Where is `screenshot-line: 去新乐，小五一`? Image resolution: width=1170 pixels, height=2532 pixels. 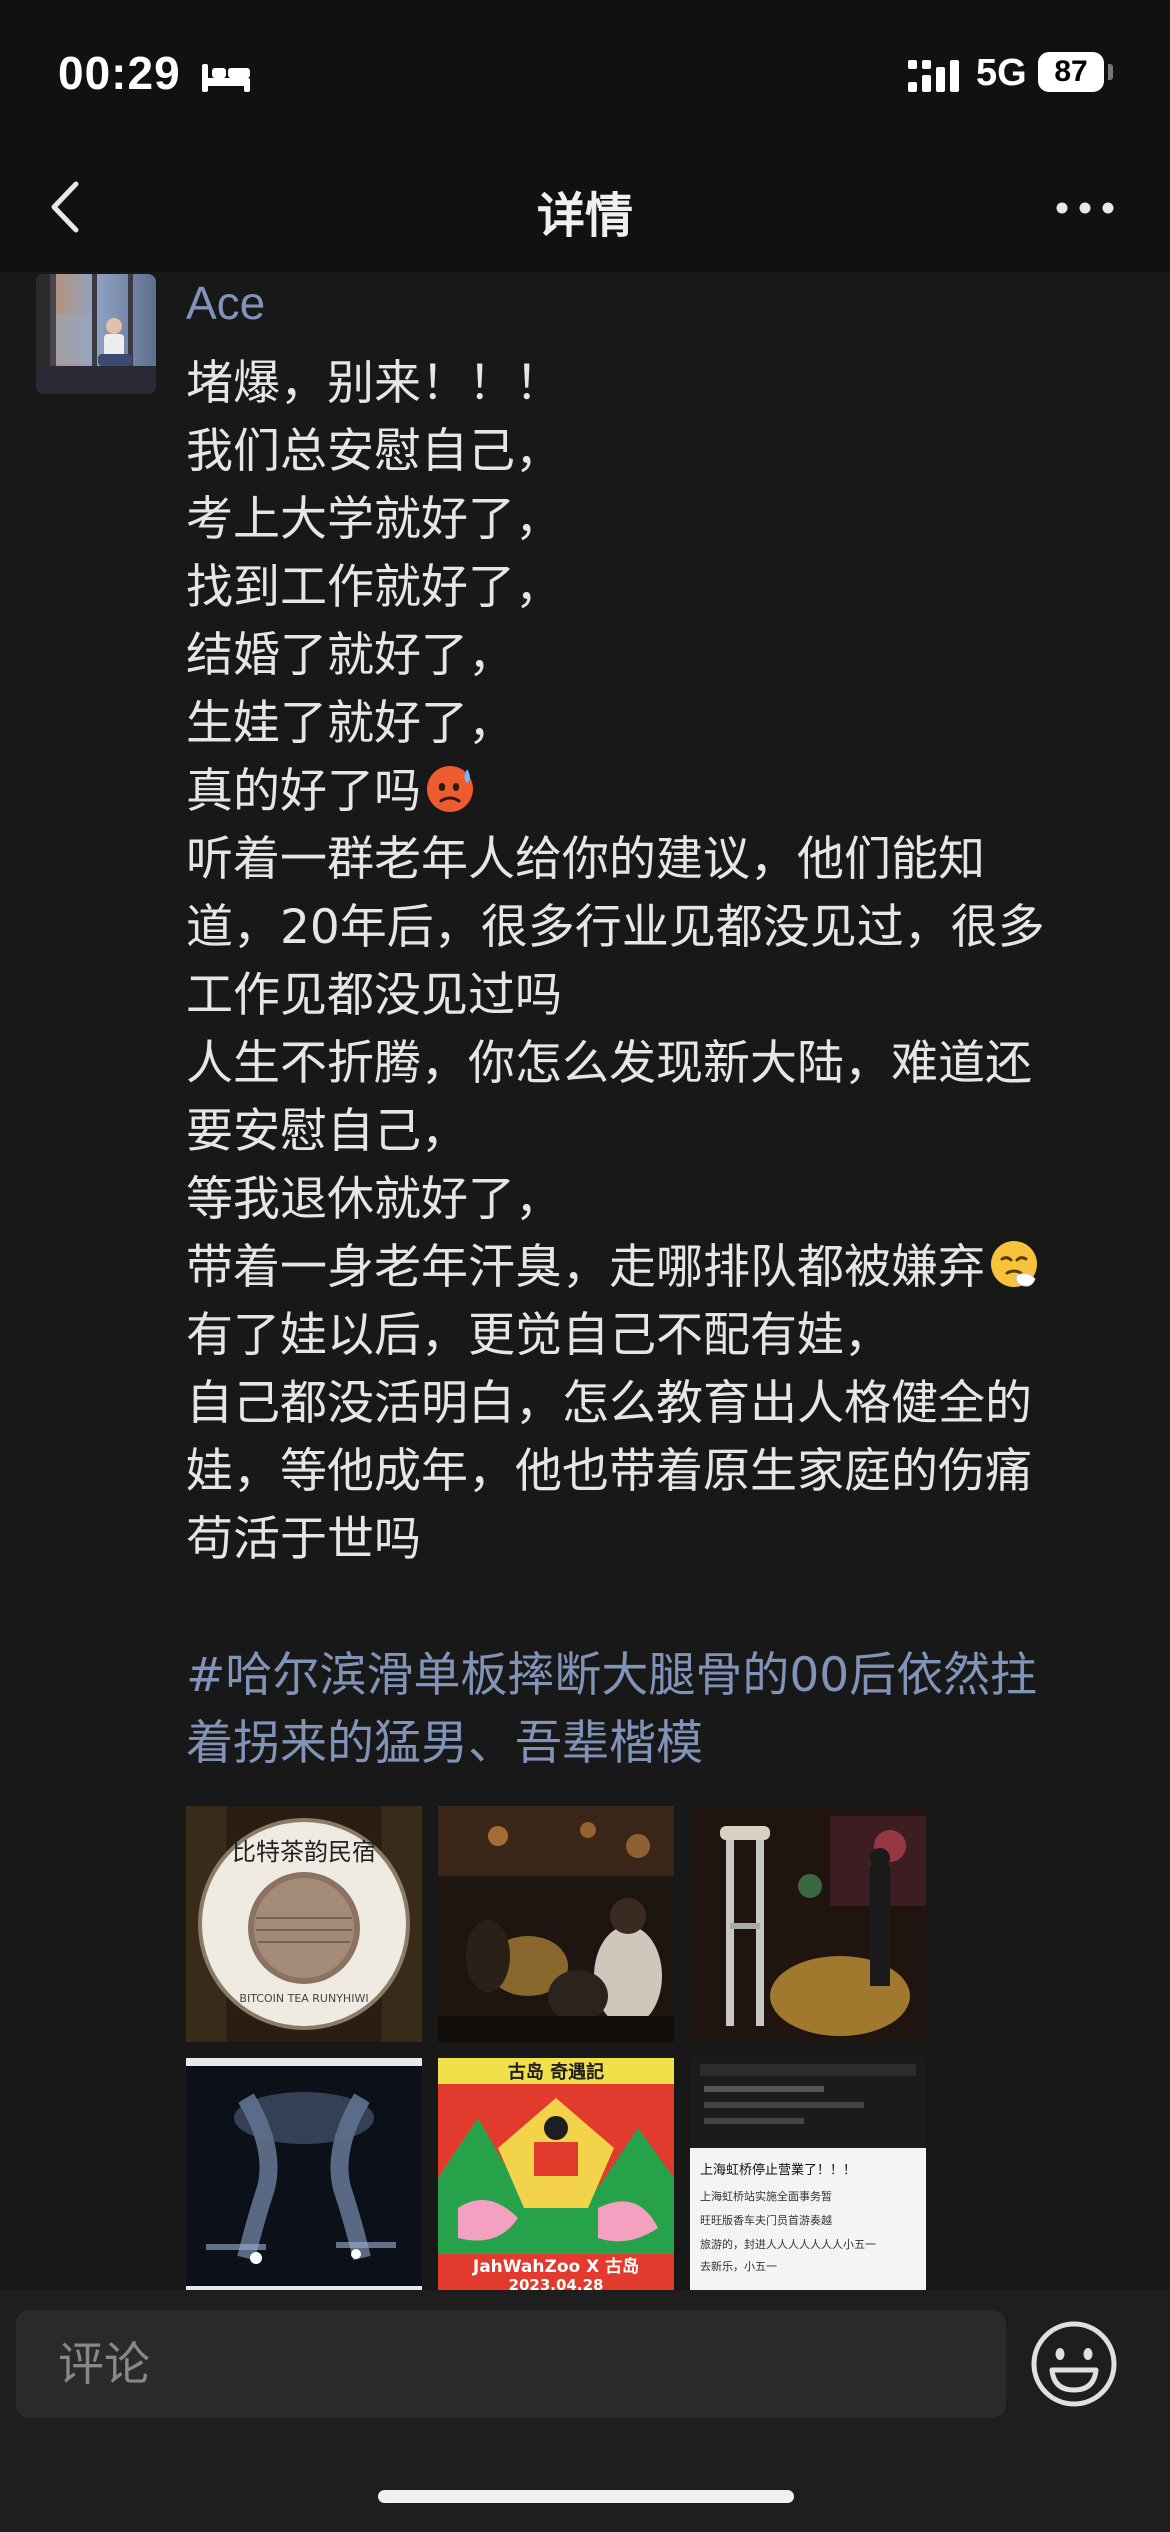 screenshot-line: 去新乐，小五一 is located at coordinates (738, 2266).